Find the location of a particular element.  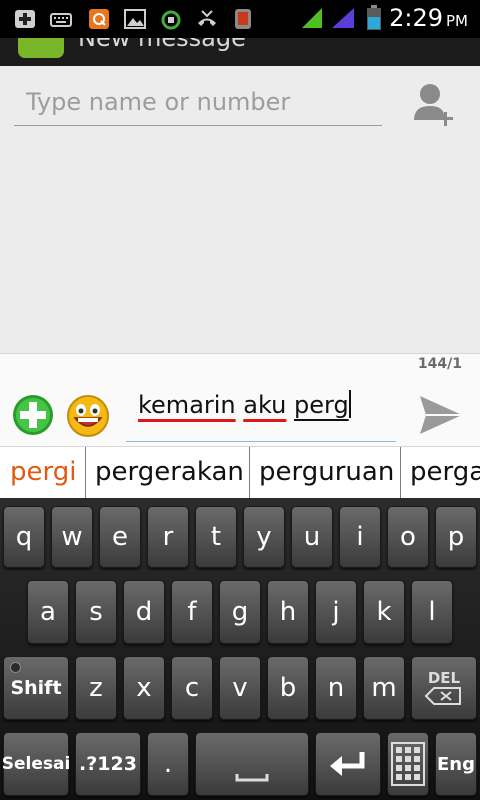

key-x: x is located at coordinates (144, 688).